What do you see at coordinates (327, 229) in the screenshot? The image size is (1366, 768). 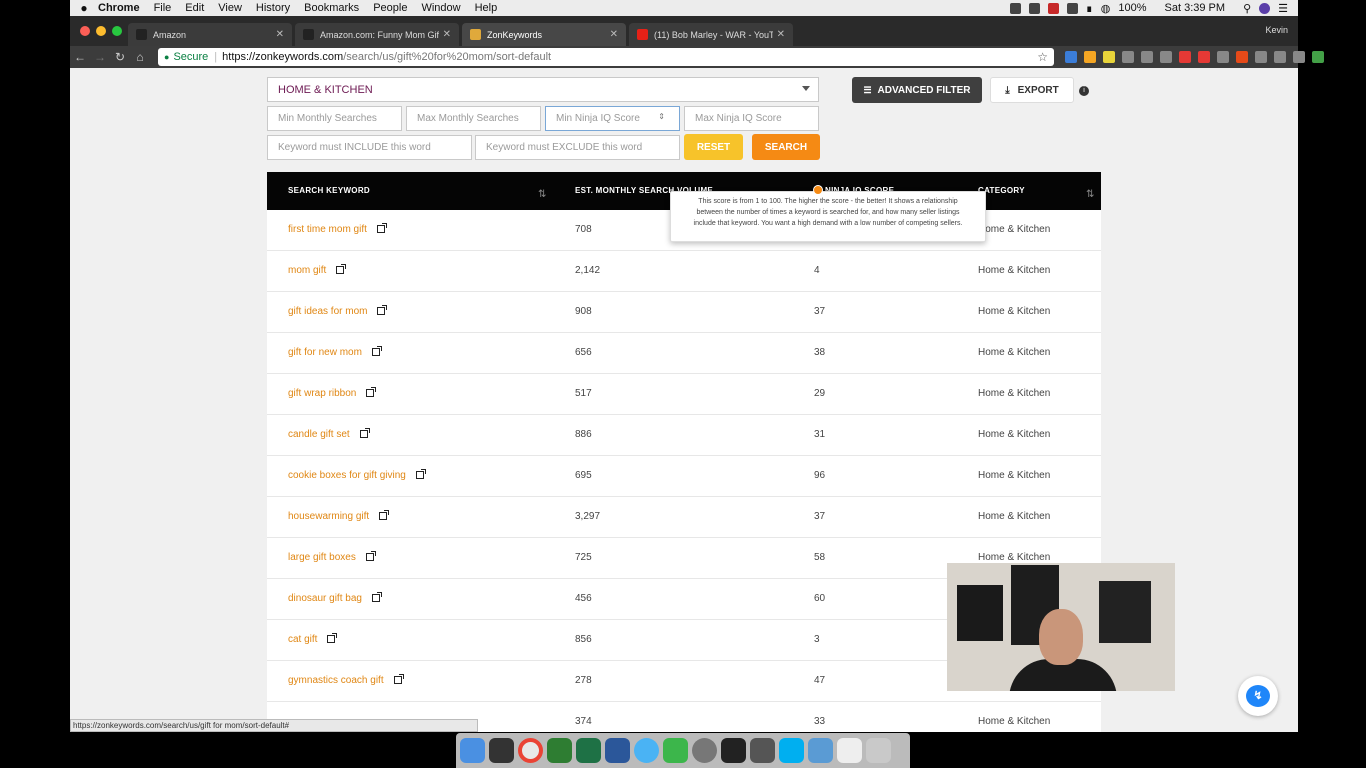 I see `keyword-link: first time mom gift` at bounding box center [327, 229].